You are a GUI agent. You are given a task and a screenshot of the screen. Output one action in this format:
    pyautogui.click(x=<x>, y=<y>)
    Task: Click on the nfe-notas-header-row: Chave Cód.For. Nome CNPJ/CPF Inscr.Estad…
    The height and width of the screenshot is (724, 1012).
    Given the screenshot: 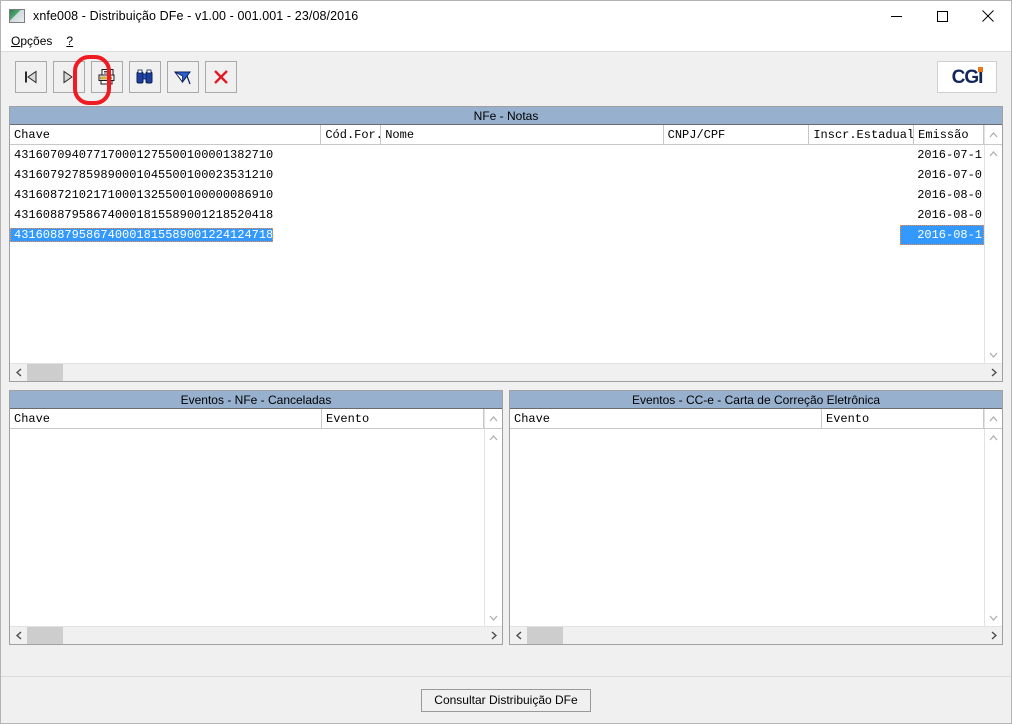 What is the action you would take?
    pyautogui.click(x=506, y=135)
    